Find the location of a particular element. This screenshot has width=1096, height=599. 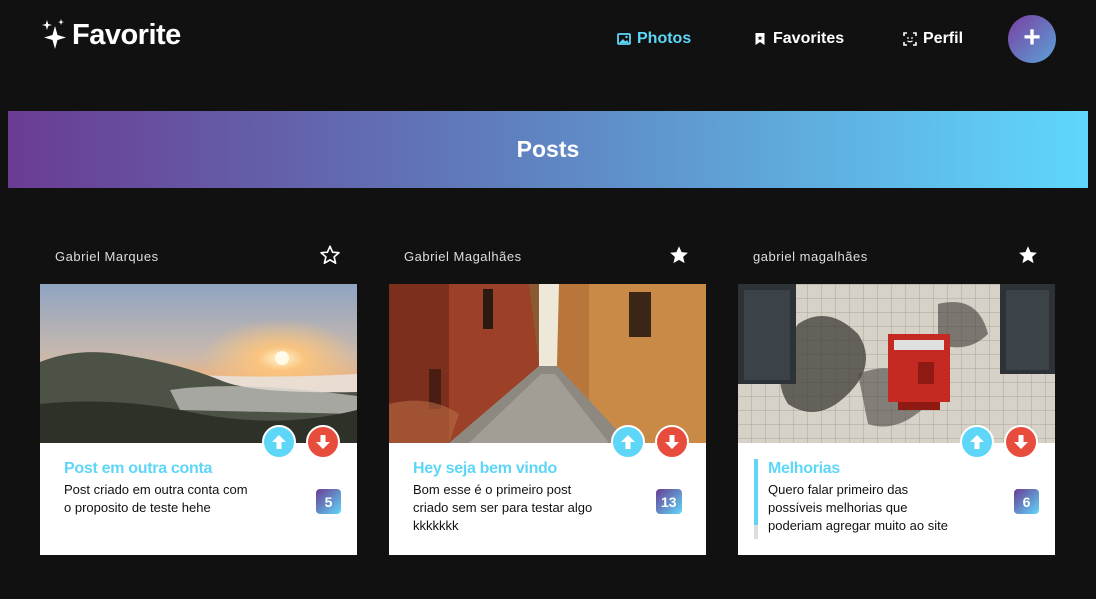

star-outline-icon is located at coordinates (330, 255).